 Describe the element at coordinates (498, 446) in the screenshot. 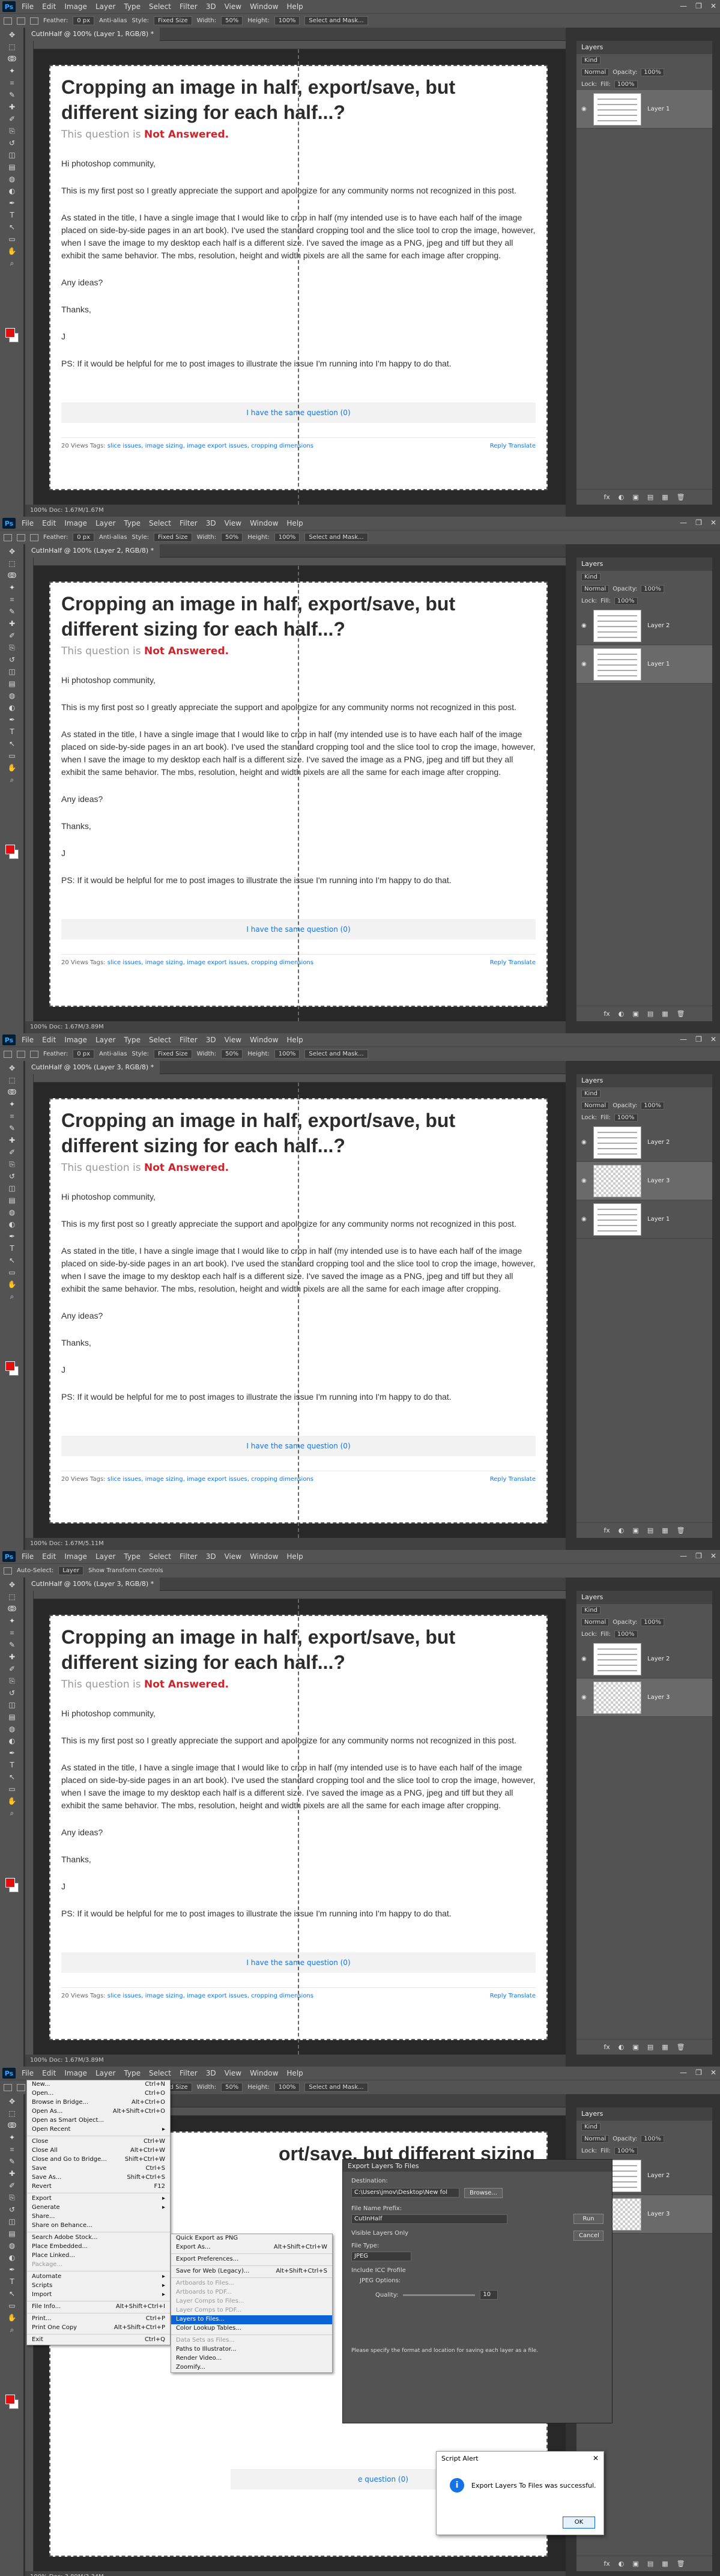

I see `reply-link: Reply` at that location.